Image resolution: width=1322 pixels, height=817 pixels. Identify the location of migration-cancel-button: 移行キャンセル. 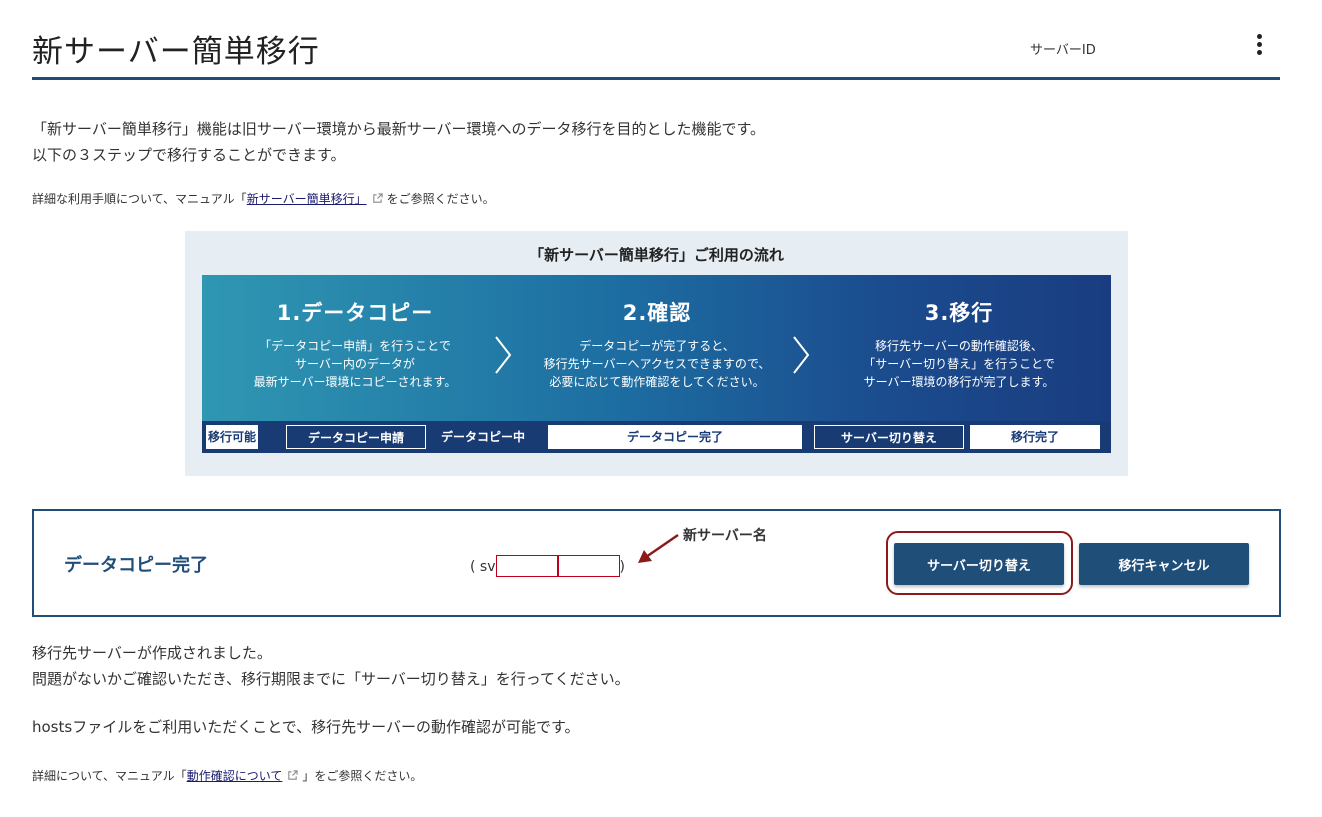
(1164, 564).